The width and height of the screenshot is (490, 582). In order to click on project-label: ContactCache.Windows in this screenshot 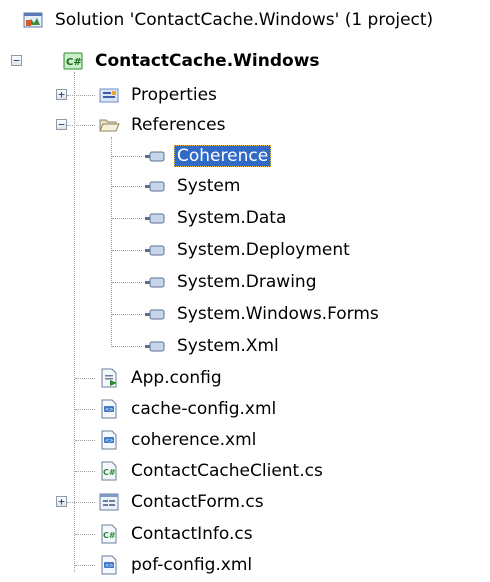, I will do `click(207, 61)`.